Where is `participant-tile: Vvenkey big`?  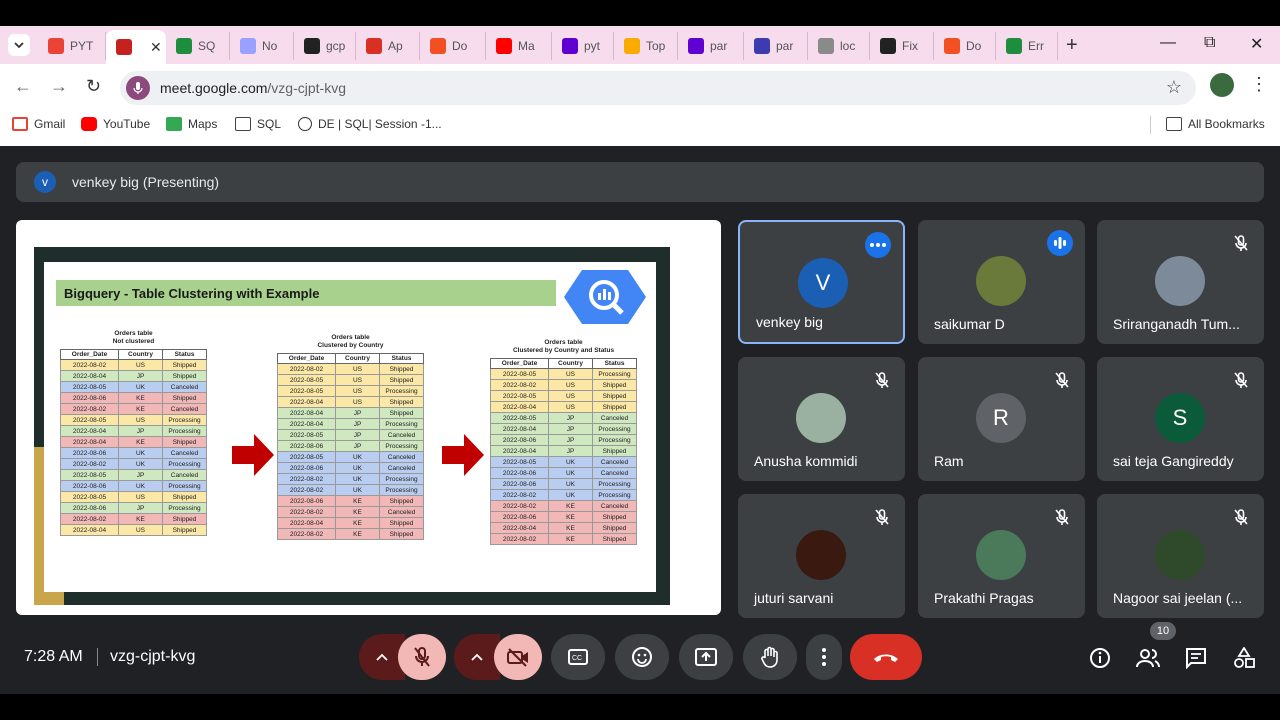
participant-tile: Vvenkey big is located at coordinates (821, 282).